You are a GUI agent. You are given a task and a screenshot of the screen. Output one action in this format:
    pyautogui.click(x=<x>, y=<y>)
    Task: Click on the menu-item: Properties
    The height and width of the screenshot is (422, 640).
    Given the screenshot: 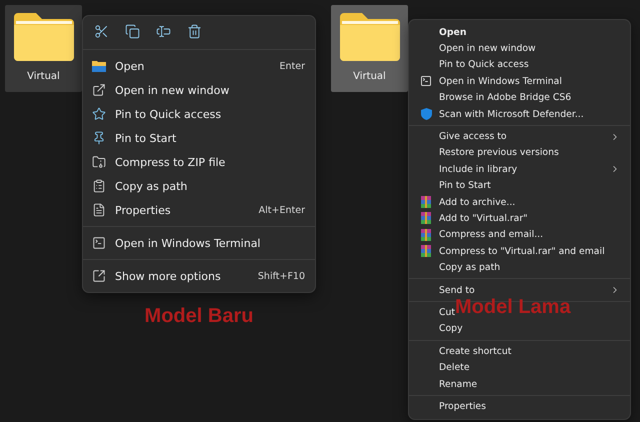 What is the action you would take?
    pyautogui.click(x=519, y=406)
    